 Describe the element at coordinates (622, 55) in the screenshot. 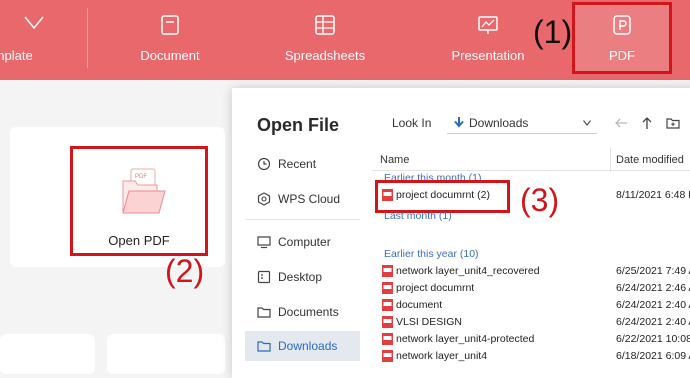

I see `nav-label-pdf: PDF` at that location.